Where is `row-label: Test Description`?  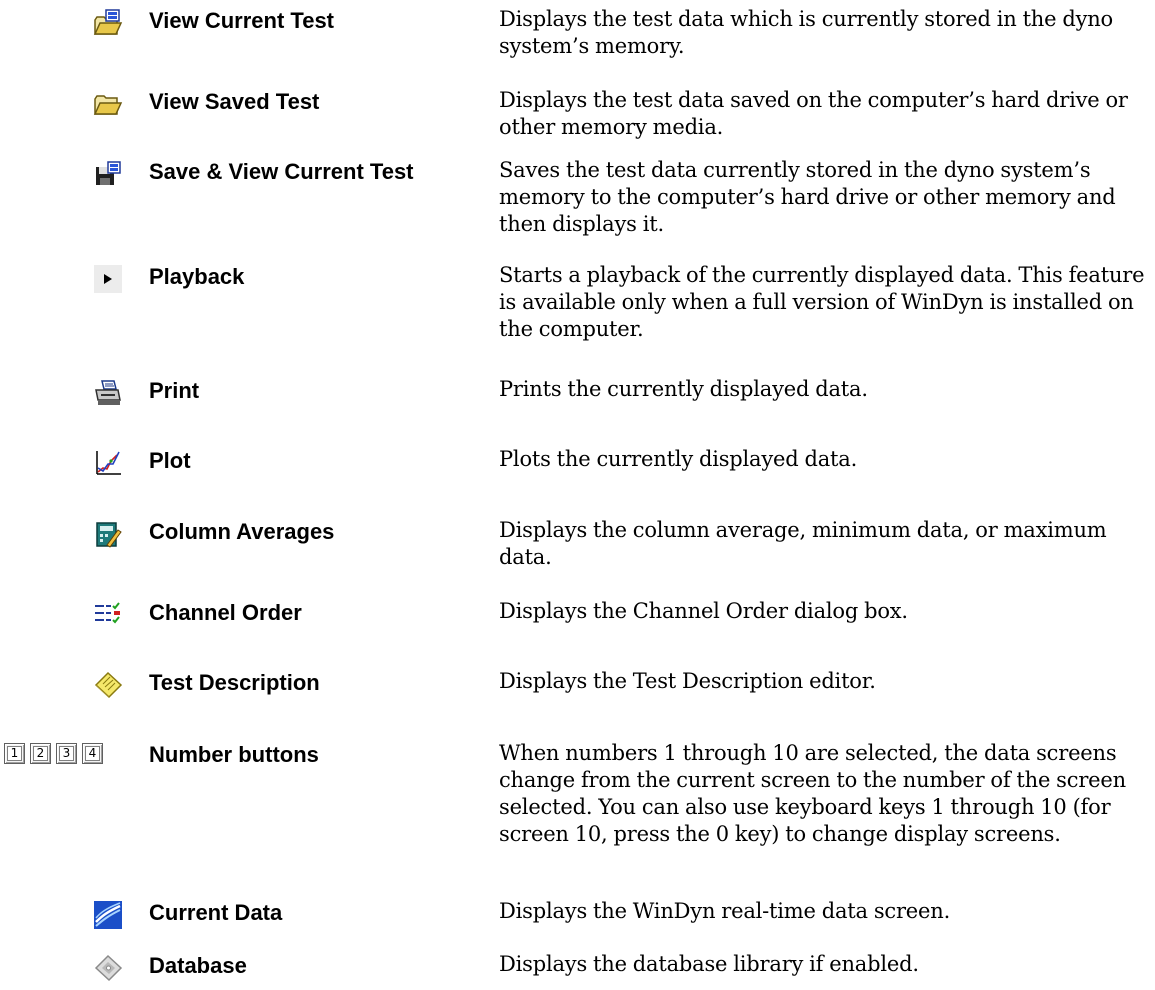
row-label: Test Description is located at coordinates (234, 682).